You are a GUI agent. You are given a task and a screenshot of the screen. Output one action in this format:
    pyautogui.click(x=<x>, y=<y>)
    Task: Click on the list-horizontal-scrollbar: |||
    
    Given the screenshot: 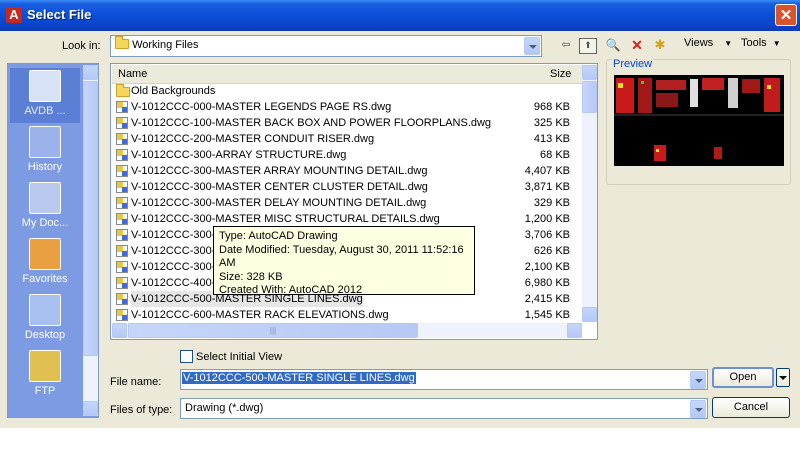 What is the action you would take?
    pyautogui.click(x=347, y=330)
    